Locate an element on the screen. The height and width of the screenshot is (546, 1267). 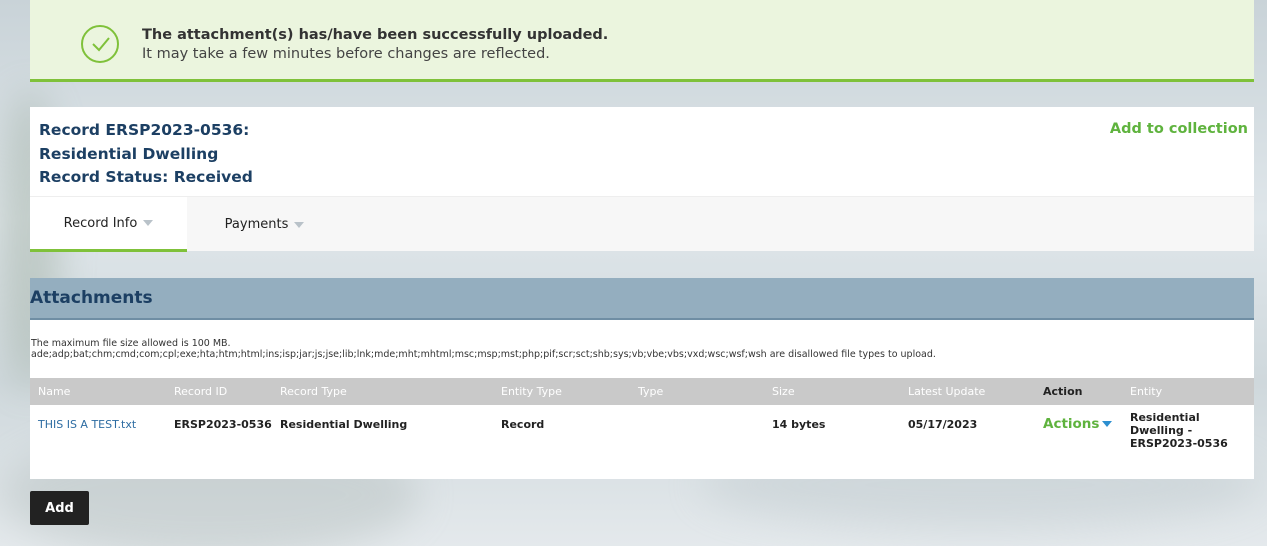
record-tabs: Record Info Payments is located at coordinates (642, 224).